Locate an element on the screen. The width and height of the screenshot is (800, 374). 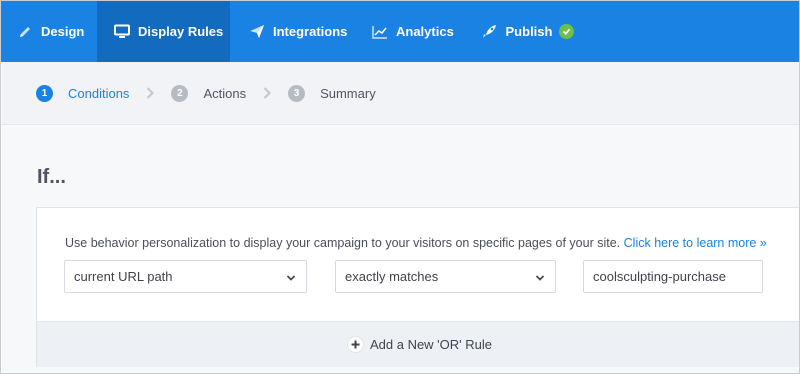
nav-display-rules: Display Rules is located at coordinates (163, 31).